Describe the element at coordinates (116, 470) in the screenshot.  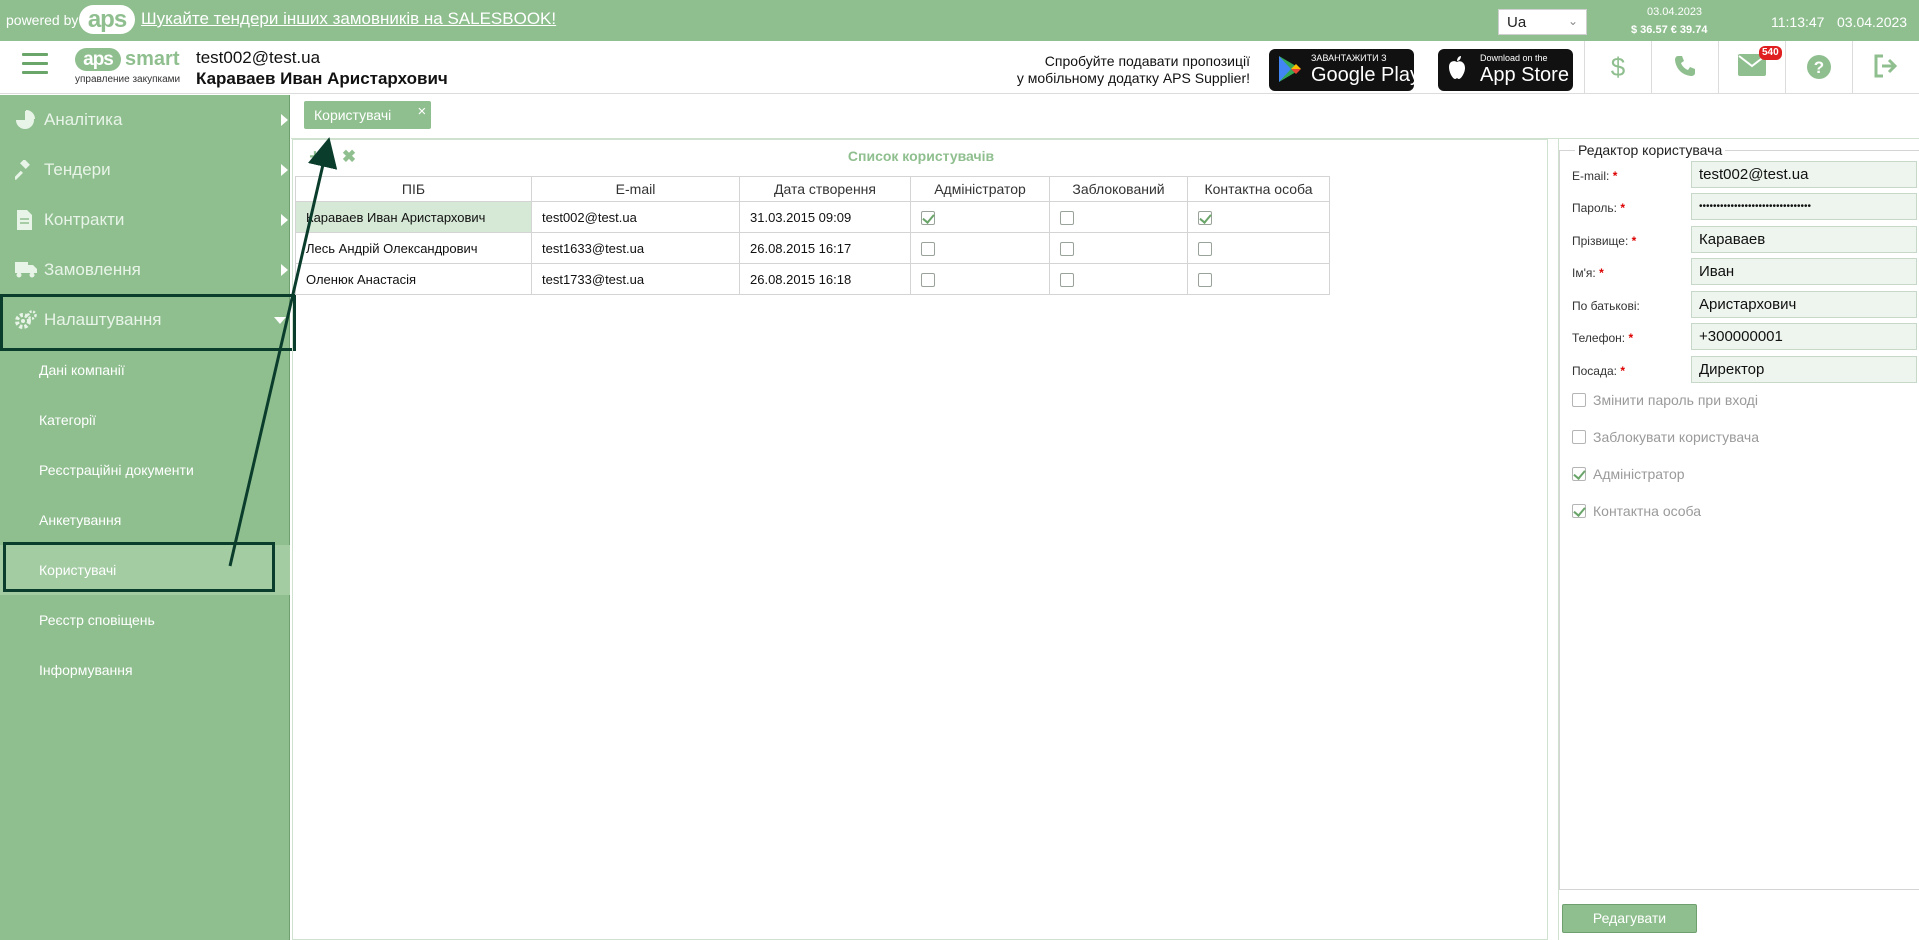
I see `sidebar-subitem-label: Реєстраційні документи` at that location.